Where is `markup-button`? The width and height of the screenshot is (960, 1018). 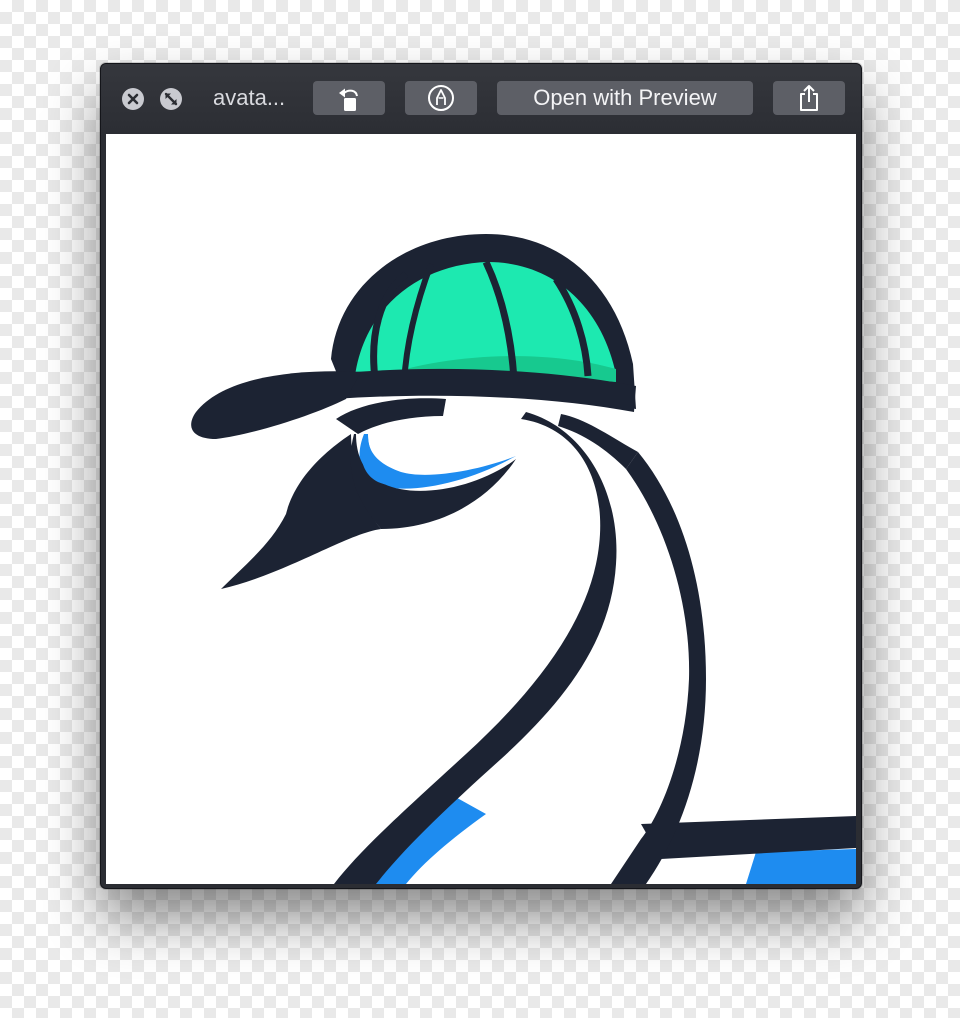 markup-button is located at coordinates (441, 98).